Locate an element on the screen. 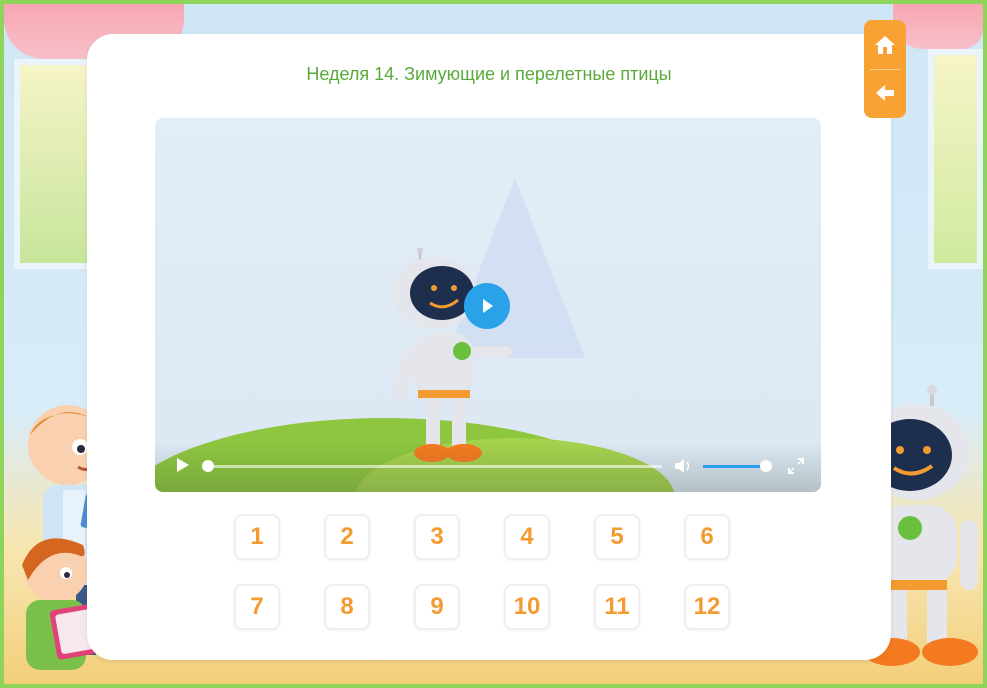 This screenshot has height=688, width=987. progress-handle is located at coordinates (208, 466).